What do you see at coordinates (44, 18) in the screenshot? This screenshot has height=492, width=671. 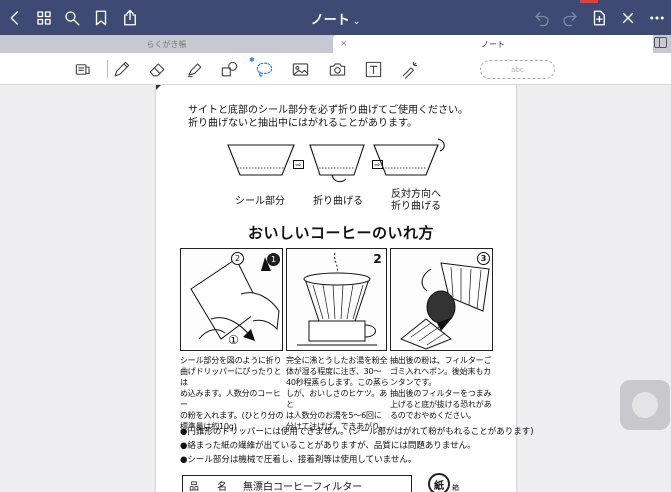 I see `grid-icon` at bounding box center [44, 18].